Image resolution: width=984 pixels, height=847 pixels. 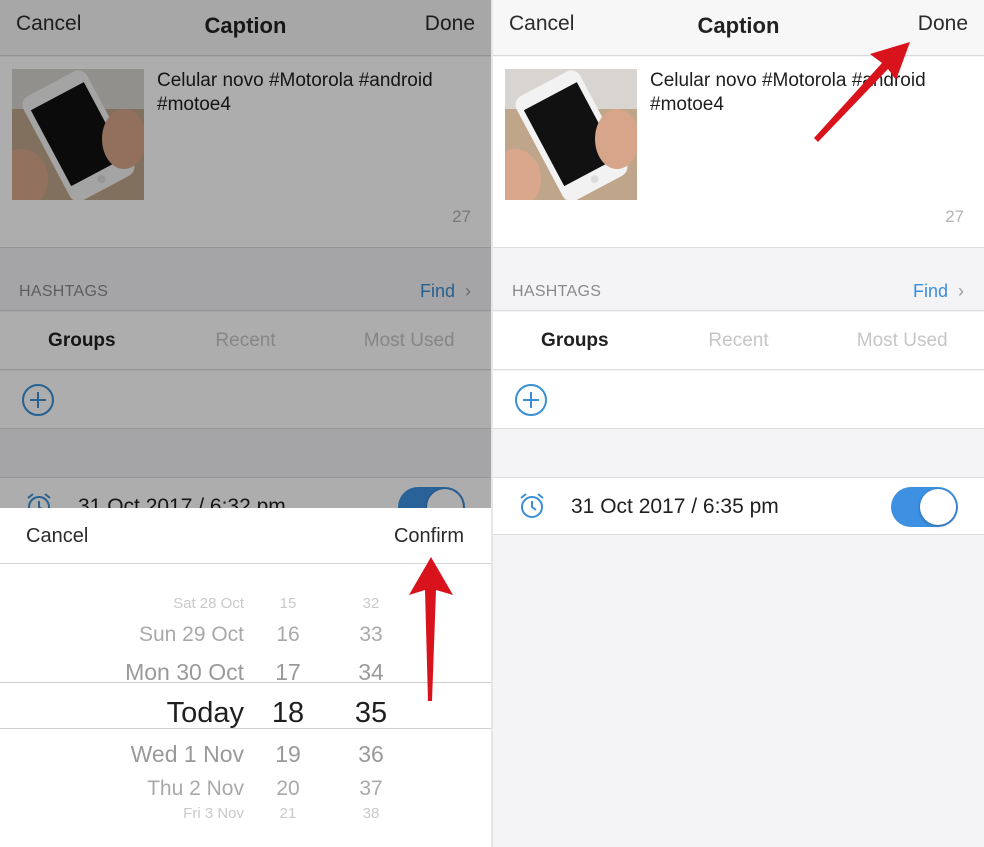 What do you see at coordinates (208, 603) in the screenshot?
I see `picker-date-item: Sat 28 Oct` at bounding box center [208, 603].